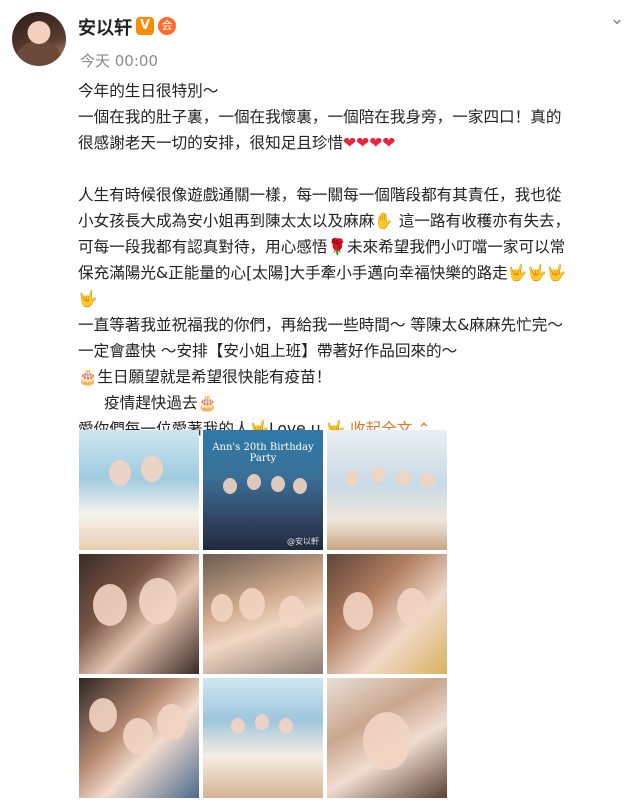 This screenshot has height=804, width=640. What do you see at coordinates (320, 325) in the screenshot?
I see `post-line-10: 一直等著我並祝福我的你們，再給我一些時間～ 等陳太&麻麻先忙完～` at bounding box center [320, 325].